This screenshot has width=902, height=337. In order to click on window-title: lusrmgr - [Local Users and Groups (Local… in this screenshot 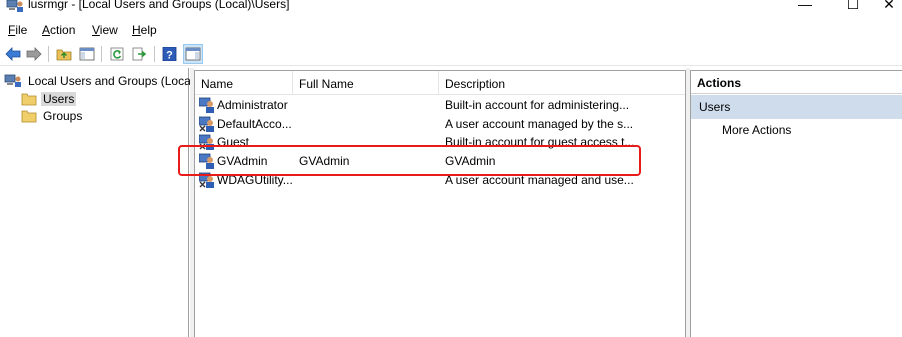, I will do `click(159, 5)`.